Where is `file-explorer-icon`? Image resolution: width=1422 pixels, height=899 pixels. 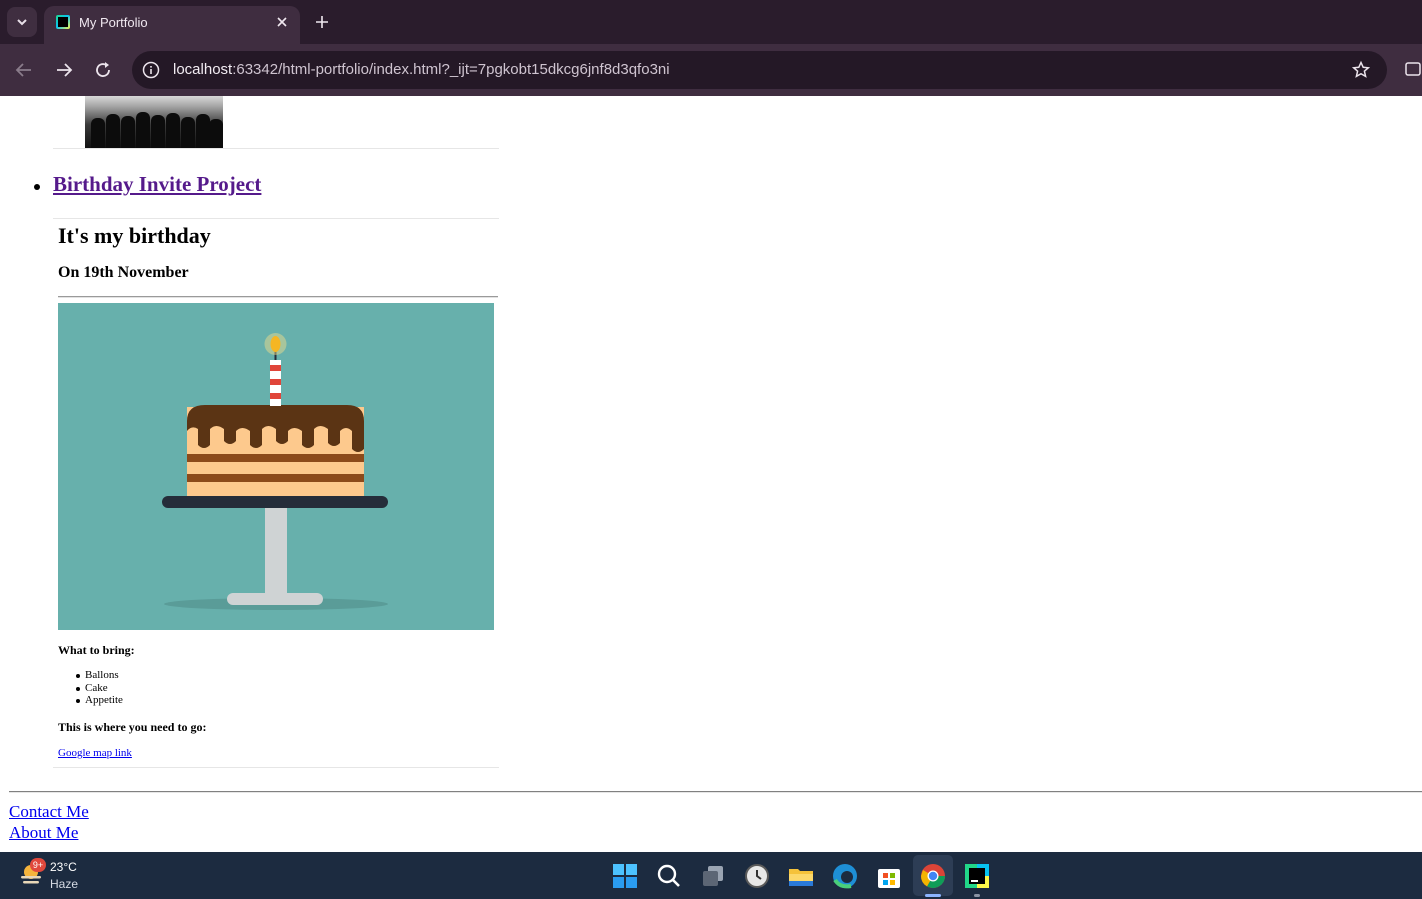 file-explorer-icon is located at coordinates (801, 876).